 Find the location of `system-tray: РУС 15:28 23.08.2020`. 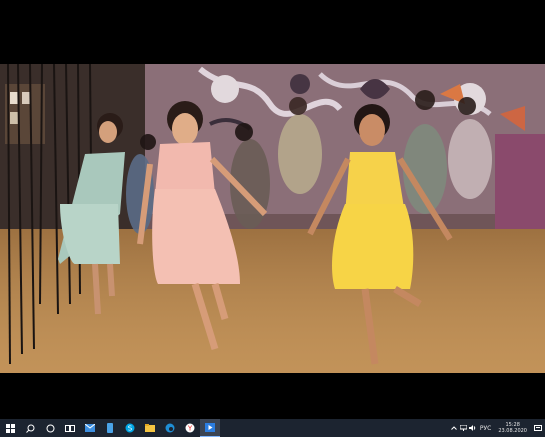

system-tray: РУС 15:28 23.08.2020 is located at coordinates (497, 428).